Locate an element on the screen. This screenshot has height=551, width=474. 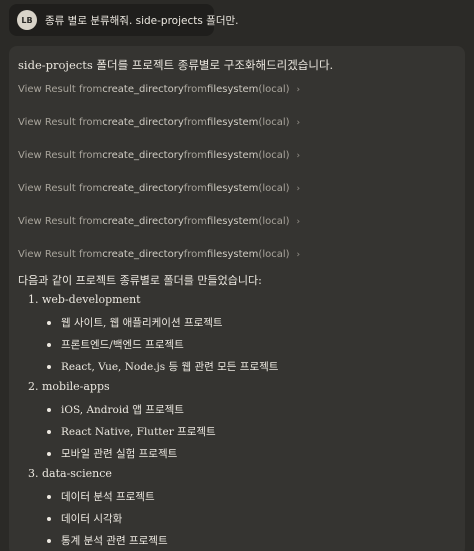
list-item: 데이터 시각화 is located at coordinates (84, 518).